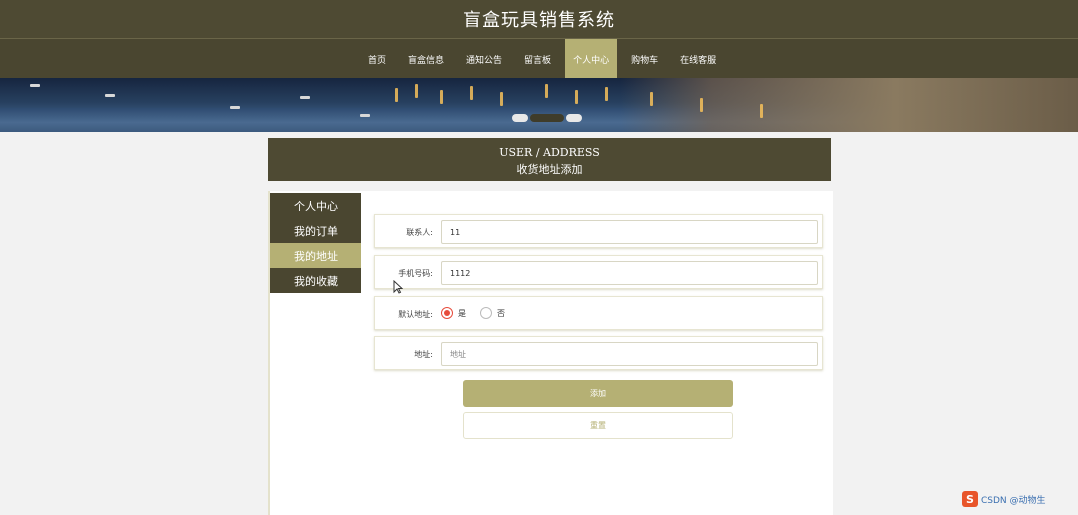 This screenshot has width=1078, height=515. I want to click on sidebar-item-personal-center: 个人中心, so click(315, 205).